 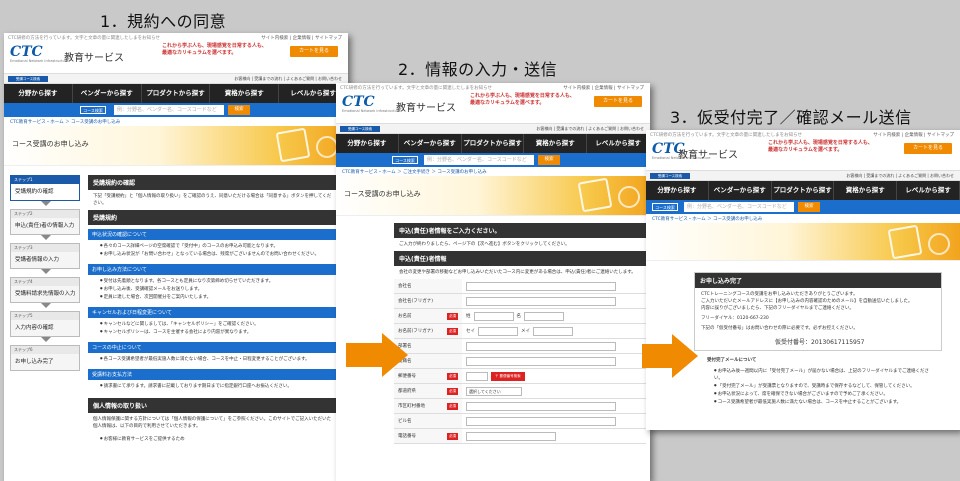 I want to click on privacy-list: お客様に教育サービスをご提供するため, so click(x=214, y=439).